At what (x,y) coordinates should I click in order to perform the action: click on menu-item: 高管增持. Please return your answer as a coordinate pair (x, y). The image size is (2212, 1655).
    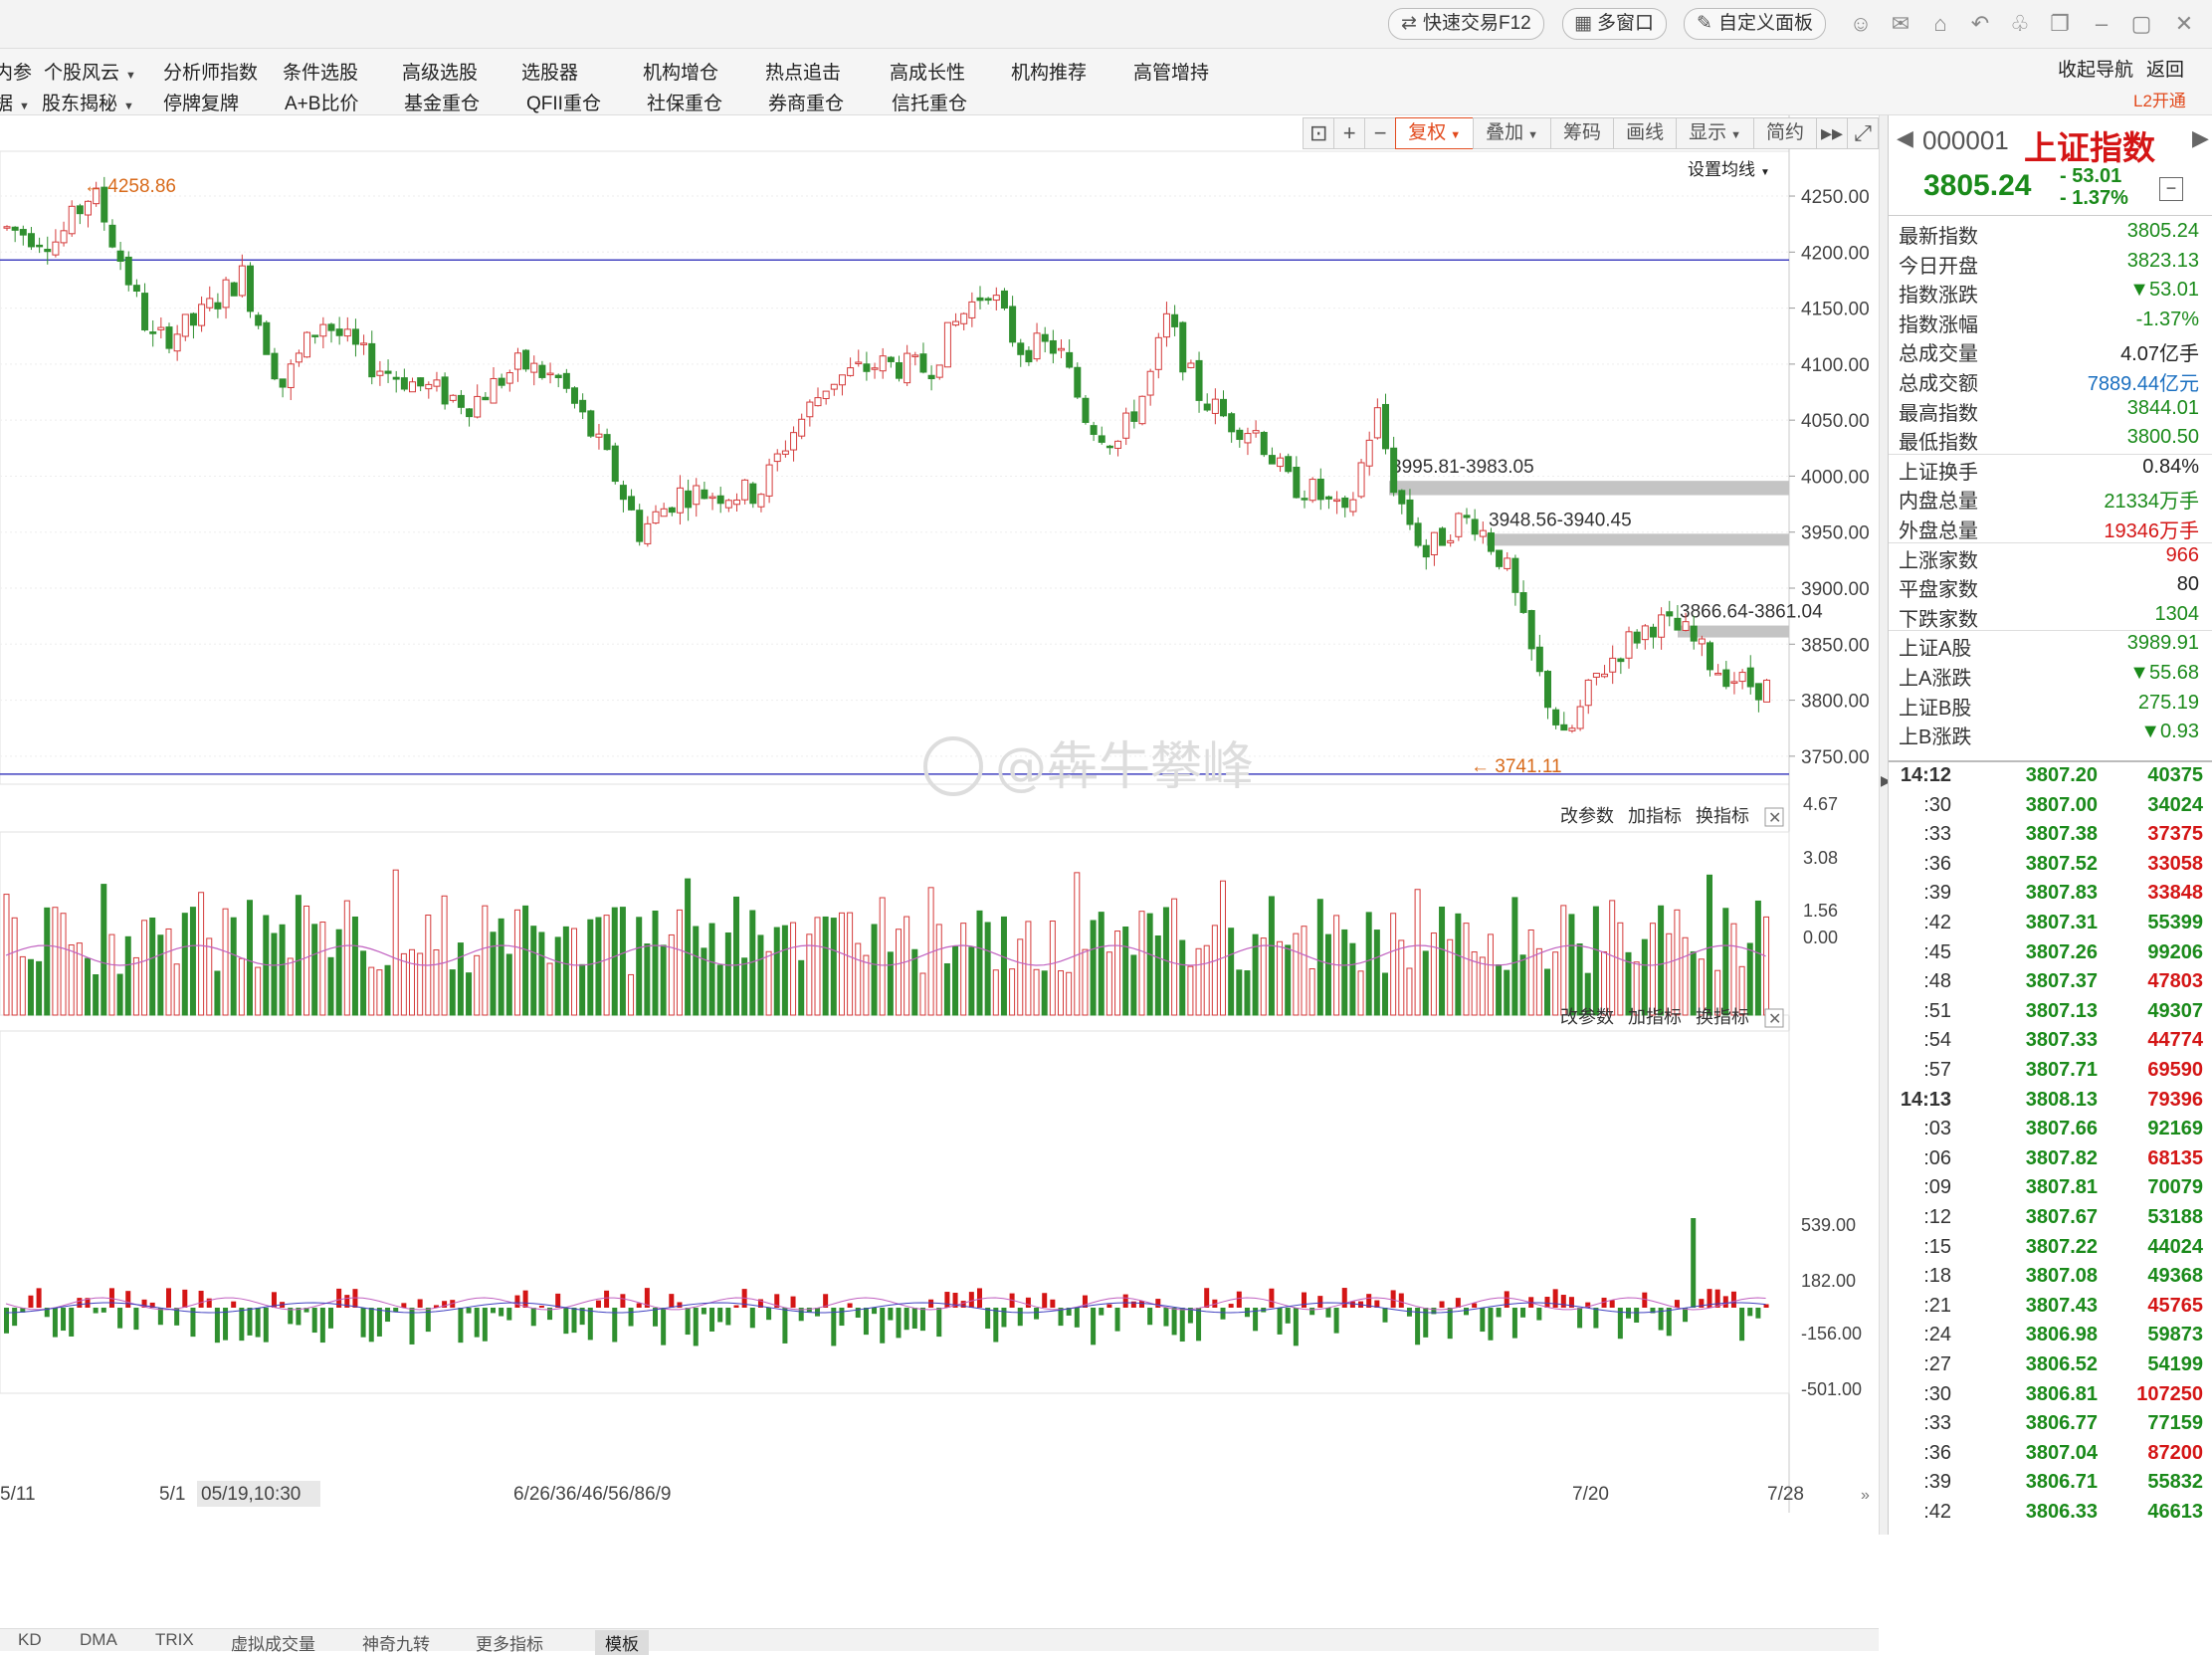
    Looking at the image, I should click on (1171, 72).